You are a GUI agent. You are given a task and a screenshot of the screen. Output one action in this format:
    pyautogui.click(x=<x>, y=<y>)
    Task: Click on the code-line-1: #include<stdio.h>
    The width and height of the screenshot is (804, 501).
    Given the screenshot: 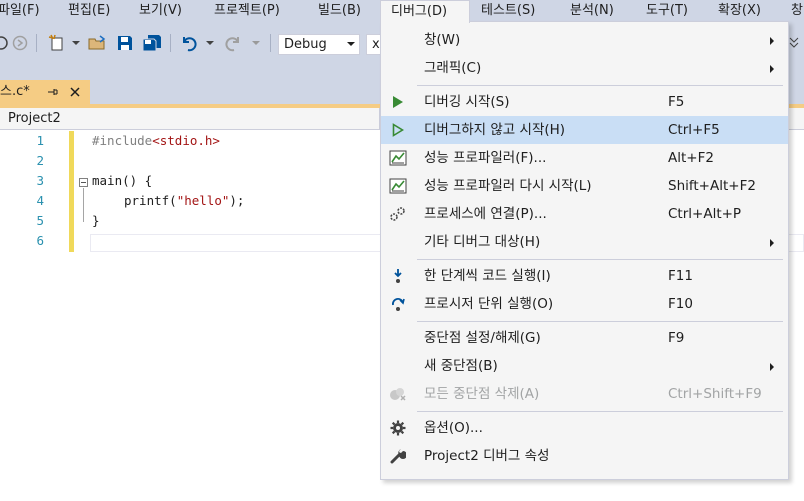 What is the action you would take?
    pyautogui.click(x=156, y=140)
    